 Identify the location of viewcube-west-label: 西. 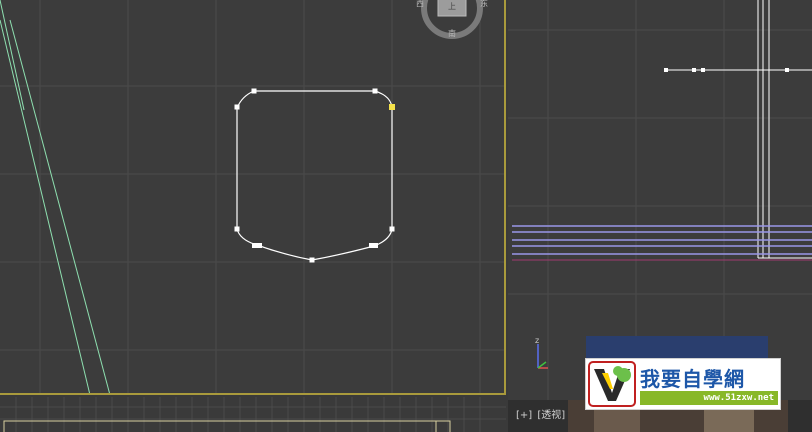
(420, 4).